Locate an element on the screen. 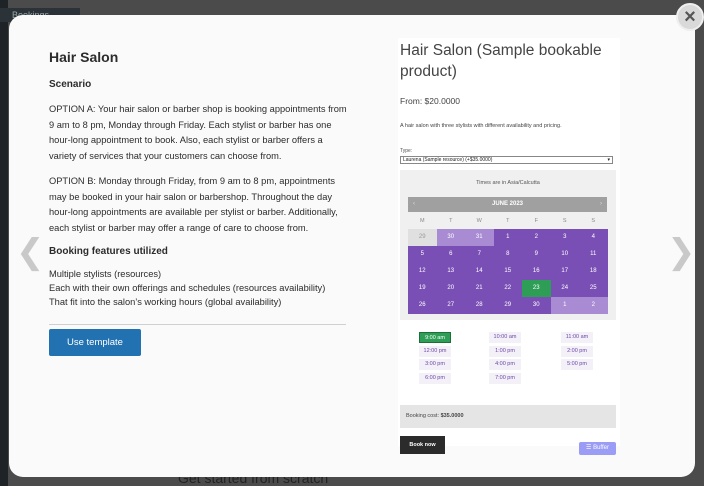 Image resolution: width=704 pixels, height=486 pixels. month-label: JUNE 2023 is located at coordinates (507, 204).